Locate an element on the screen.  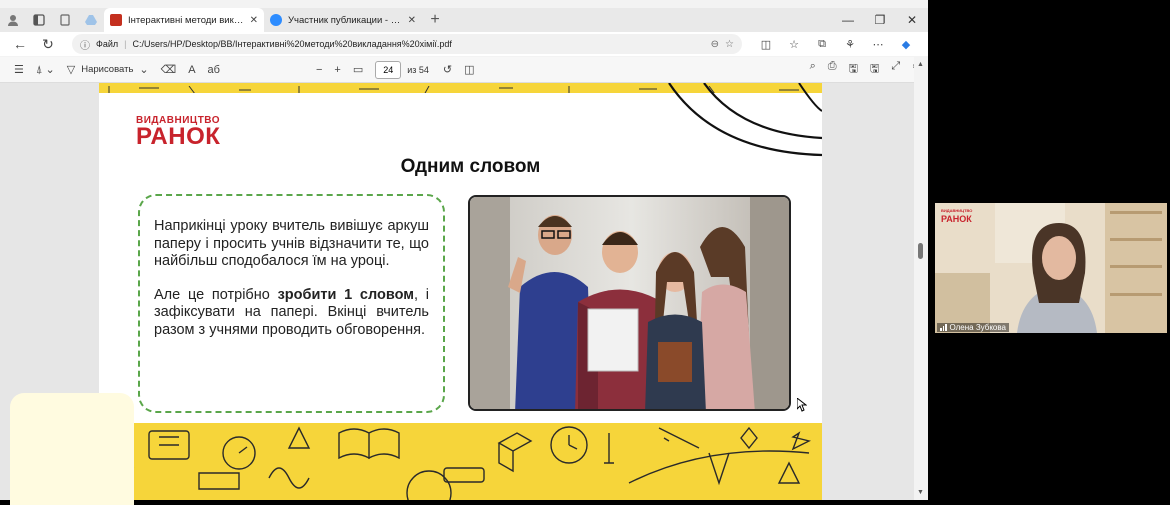
fullscreen-icon: ⤢ is located at coordinates (895, 69).